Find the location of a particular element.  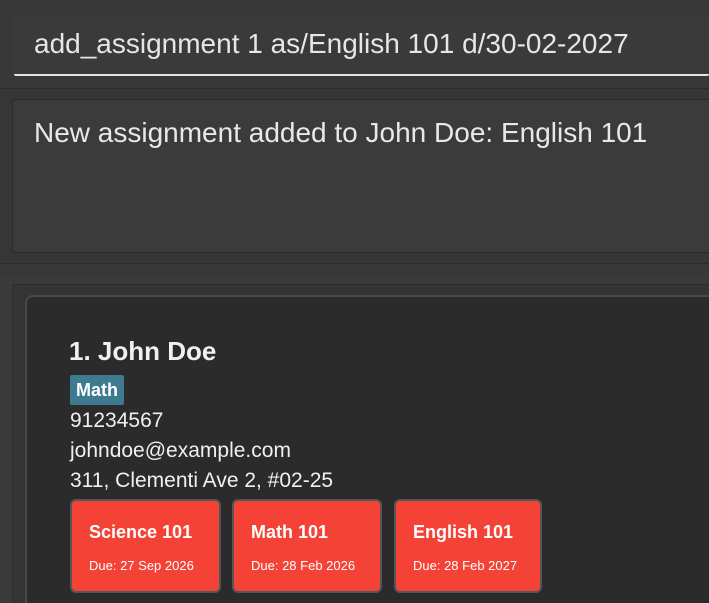

assignment-title: English 101 is located at coordinates (463, 532).